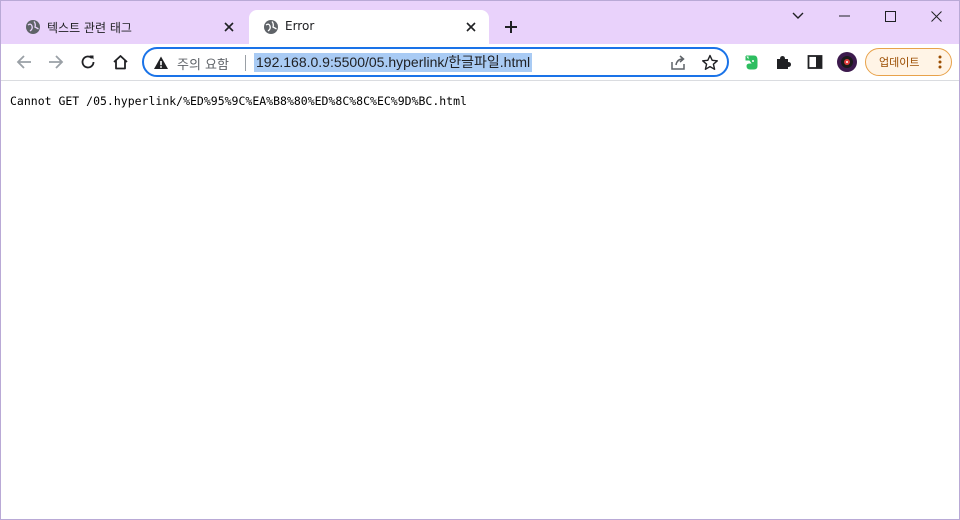  I want to click on chevron-down-icon, so click(798, 15).